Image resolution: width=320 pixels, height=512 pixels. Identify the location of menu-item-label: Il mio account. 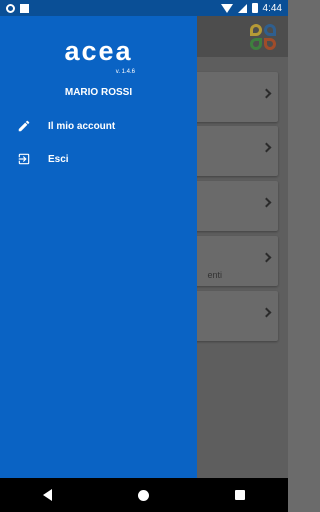
(82, 126).